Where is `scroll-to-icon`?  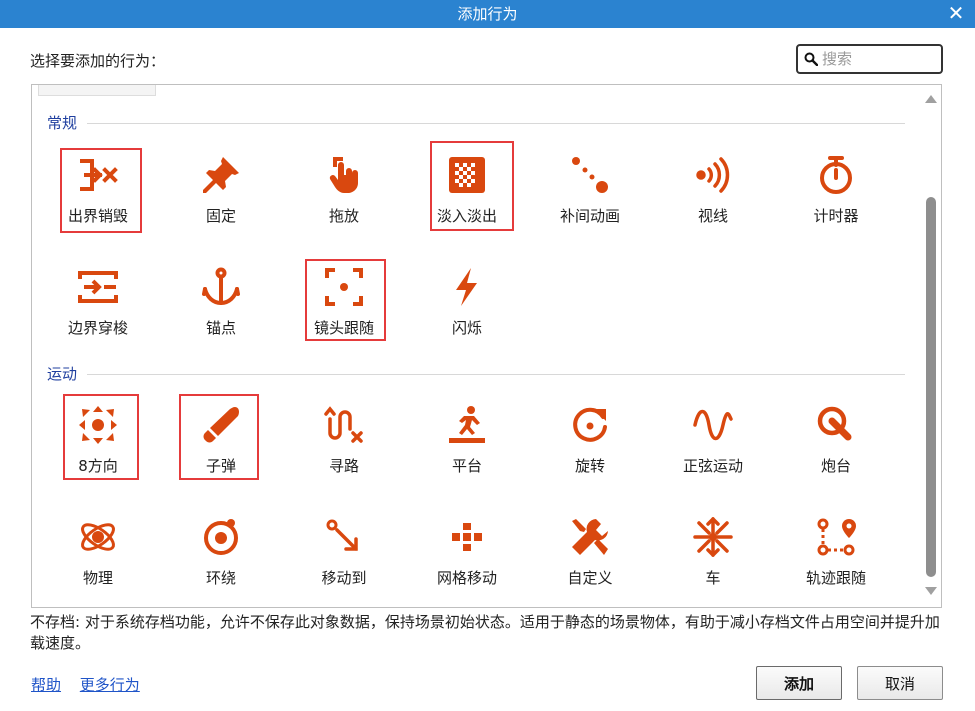 scroll-to-icon is located at coordinates (344, 287).